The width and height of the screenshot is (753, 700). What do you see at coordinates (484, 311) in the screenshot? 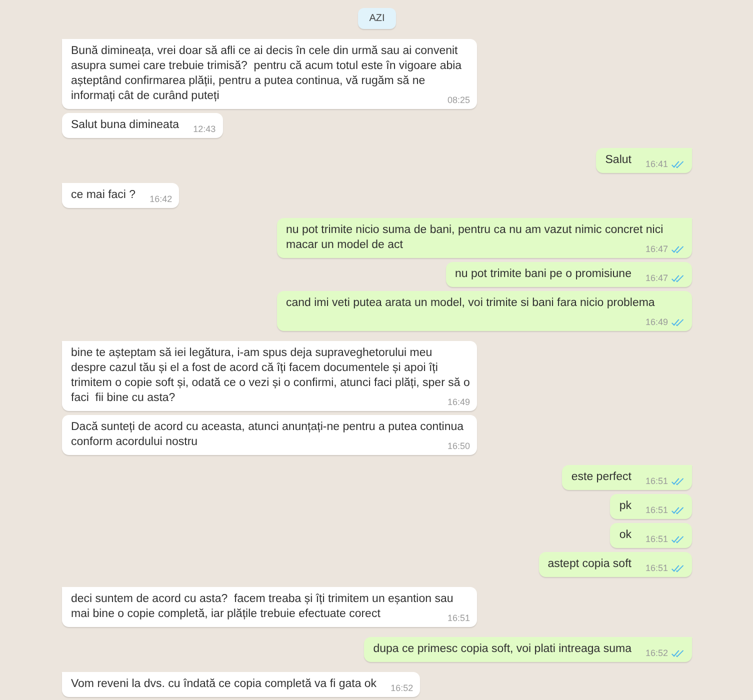
I see `outgoing-message: cand imi veti putea arata un model, voi trimite si bani fara nicio problema 16:49` at bounding box center [484, 311].